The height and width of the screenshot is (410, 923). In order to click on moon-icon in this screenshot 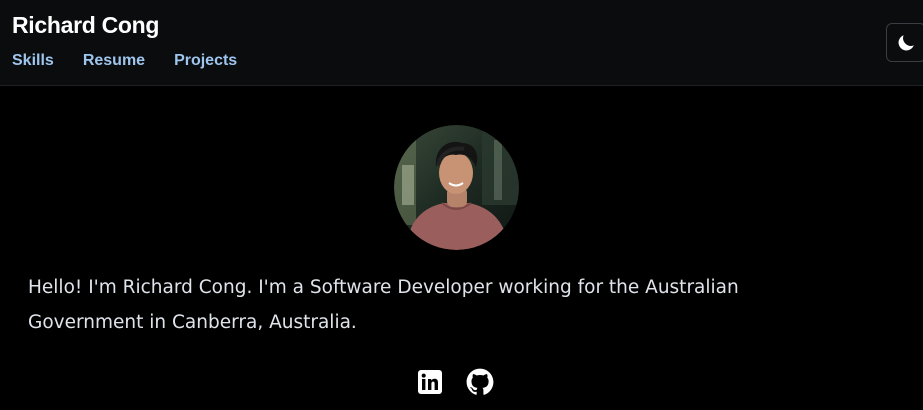, I will do `click(906, 42)`.